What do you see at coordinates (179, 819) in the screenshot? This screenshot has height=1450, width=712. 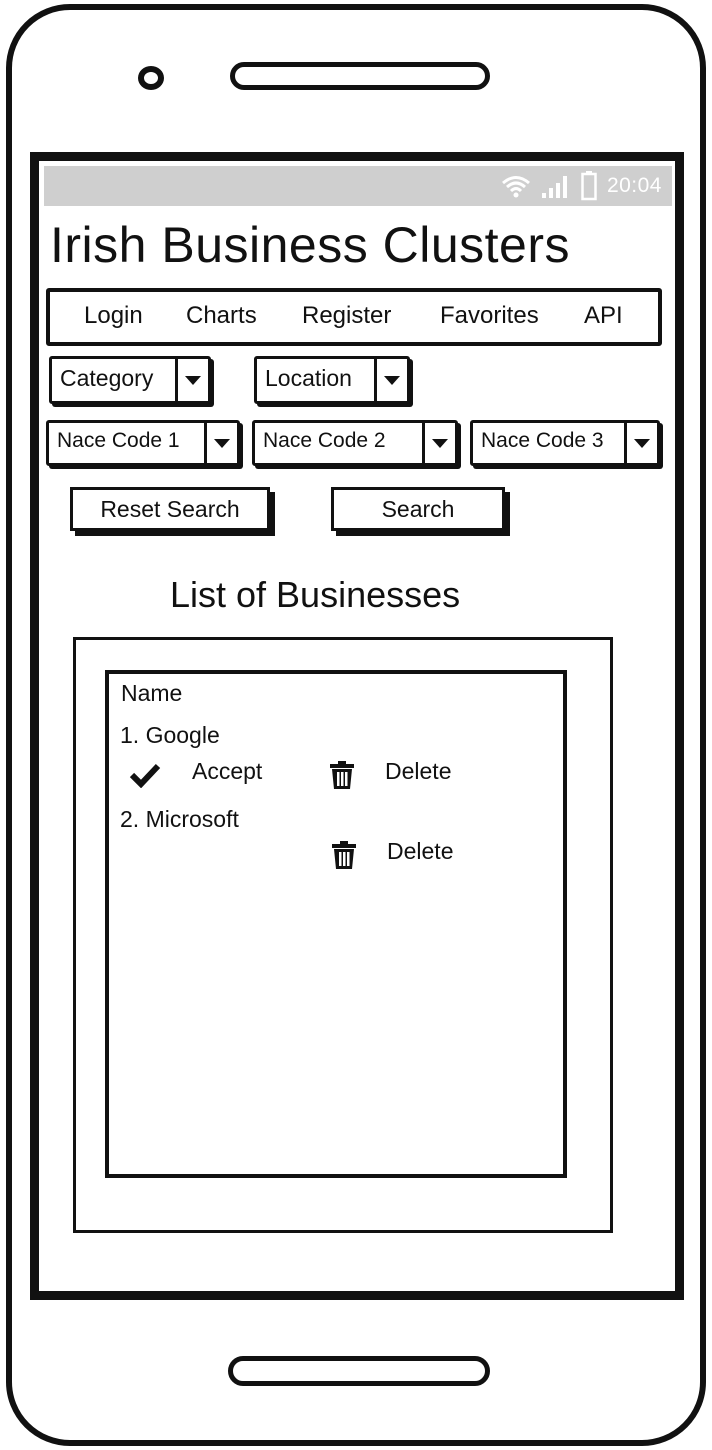 I see `list-item-name: 2. Microsoft` at bounding box center [179, 819].